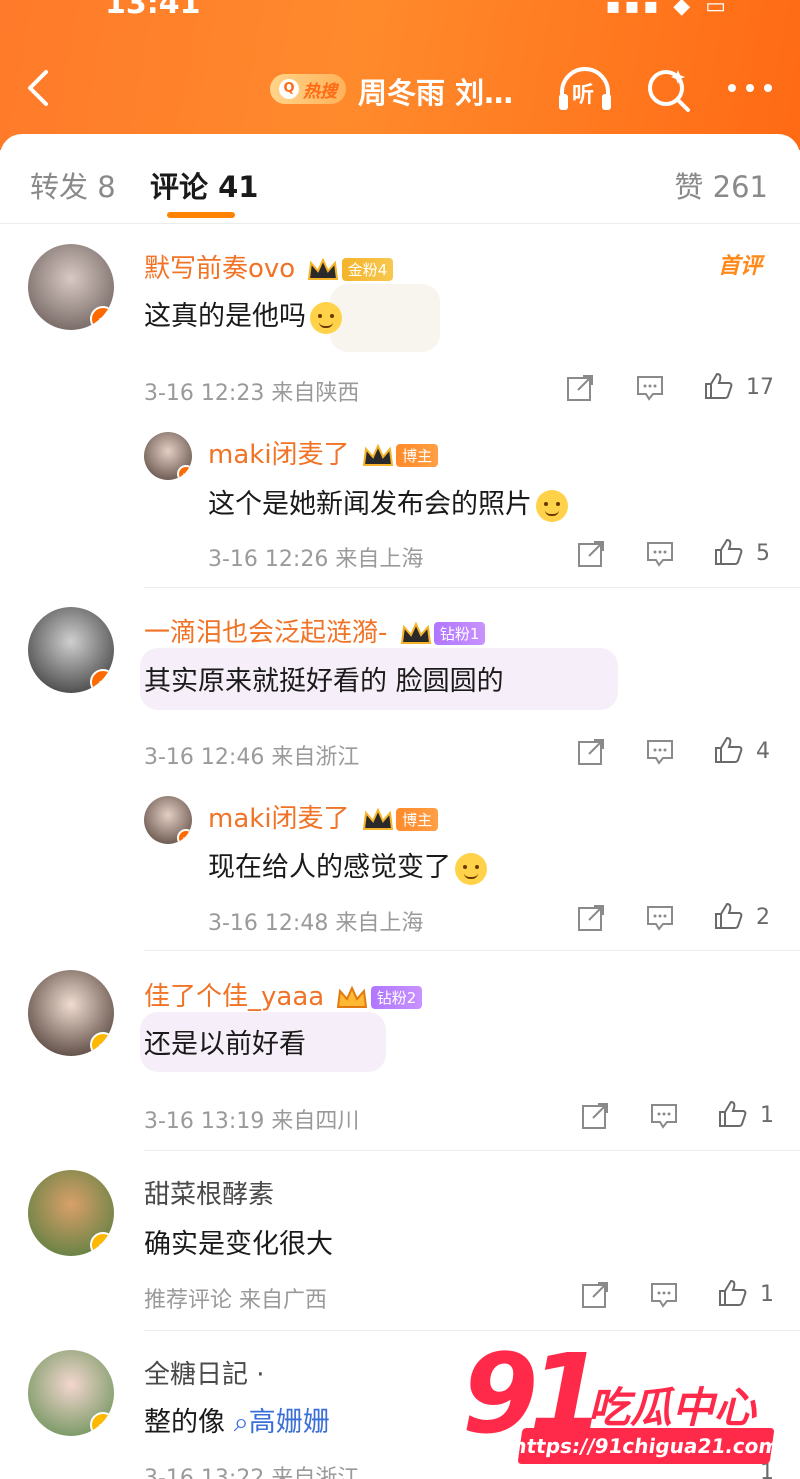 The image size is (800, 1479). I want to click on hashtag-text: 高姗姗, so click(289, 1422).